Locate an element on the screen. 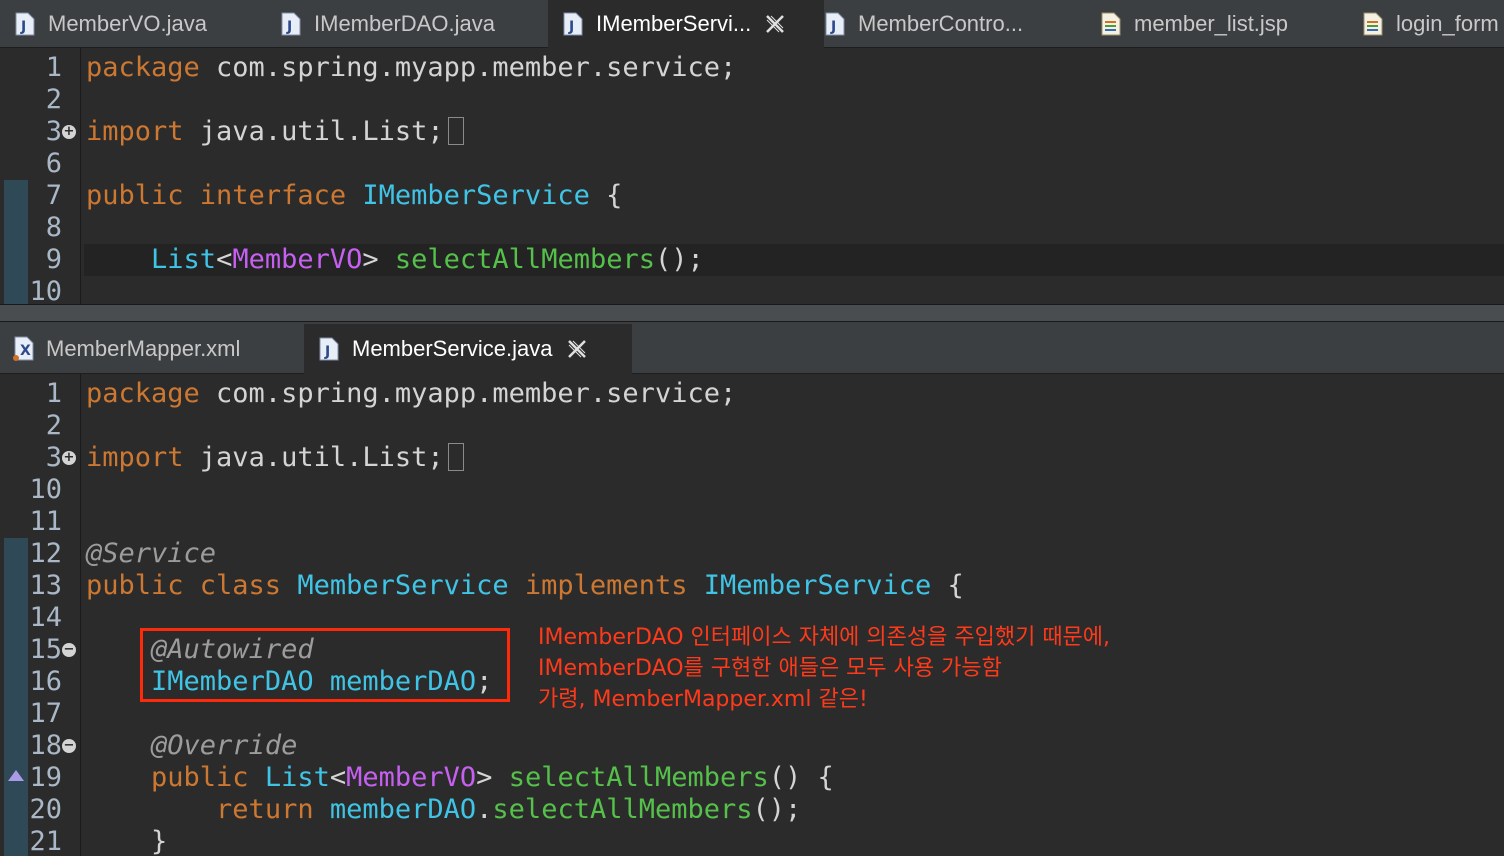 This screenshot has height=856, width=1504. tab-membervo-java: J MemberVO.java is located at coordinates (142, 24).